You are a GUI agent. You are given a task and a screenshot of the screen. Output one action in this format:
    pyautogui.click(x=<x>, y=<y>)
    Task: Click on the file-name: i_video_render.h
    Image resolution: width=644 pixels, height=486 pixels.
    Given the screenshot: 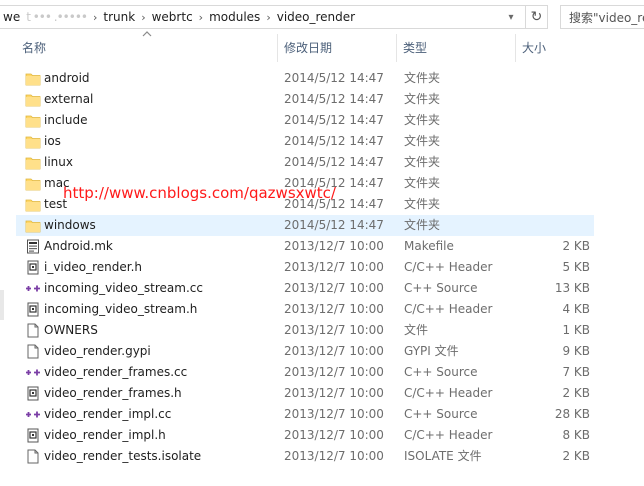 What is the action you would take?
    pyautogui.click(x=93, y=267)
    